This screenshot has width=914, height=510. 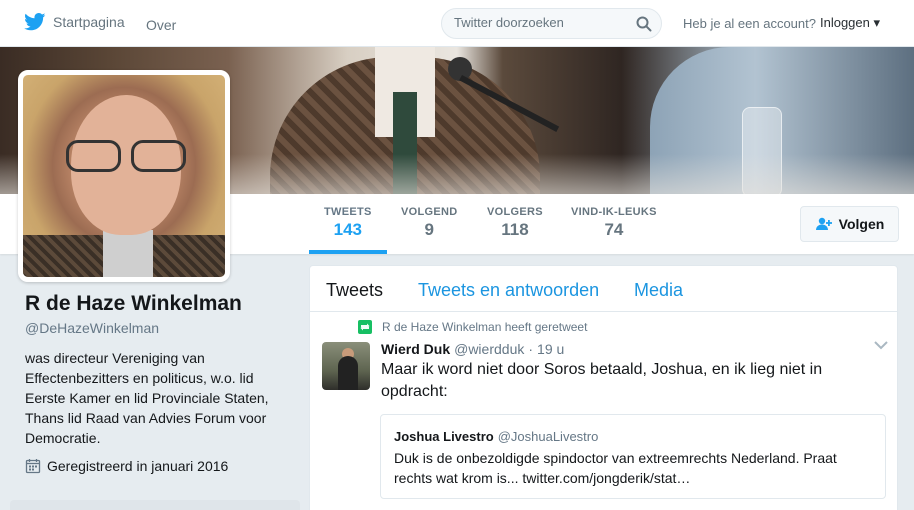 I want to click on nav-home-label: Startpagina, so click(x=89, y=22).